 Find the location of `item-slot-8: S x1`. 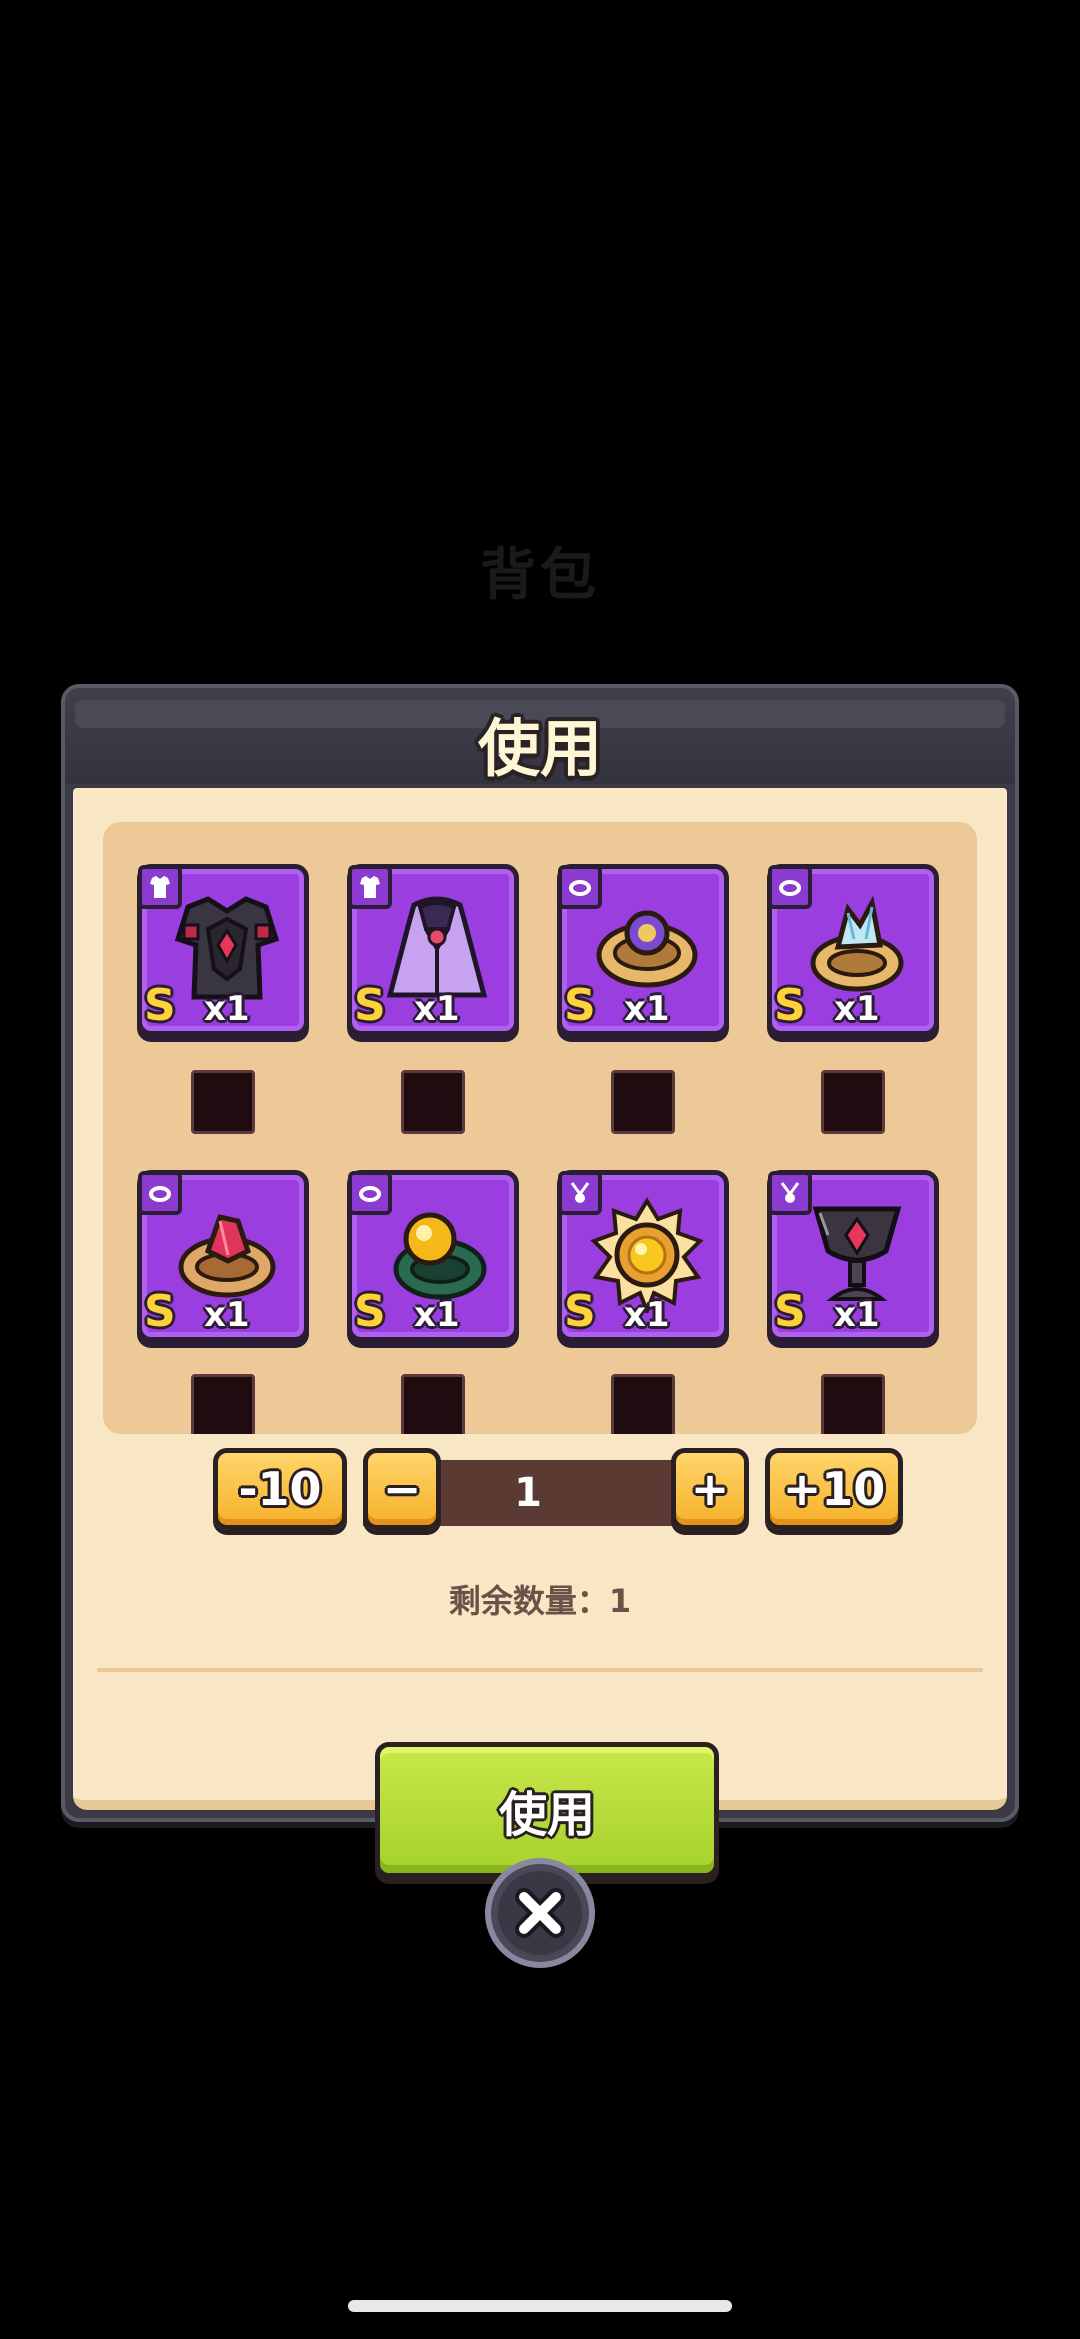

item-slot-8: S x1 is located at coordinates (853, 1256).